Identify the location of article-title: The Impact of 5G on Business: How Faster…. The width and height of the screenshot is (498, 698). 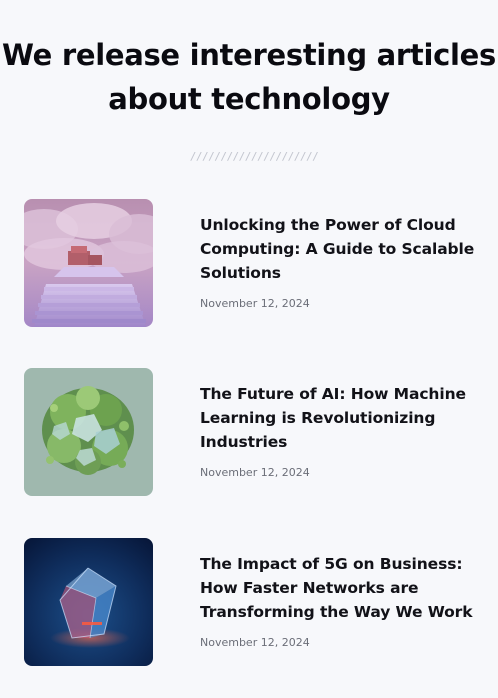
(343, 588).